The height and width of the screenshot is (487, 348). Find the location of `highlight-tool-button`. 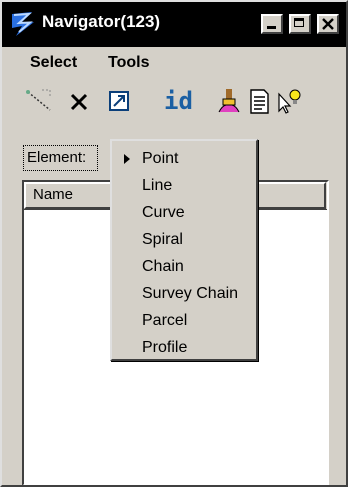

highlight-tool-button is located at coordinates (229, 101).